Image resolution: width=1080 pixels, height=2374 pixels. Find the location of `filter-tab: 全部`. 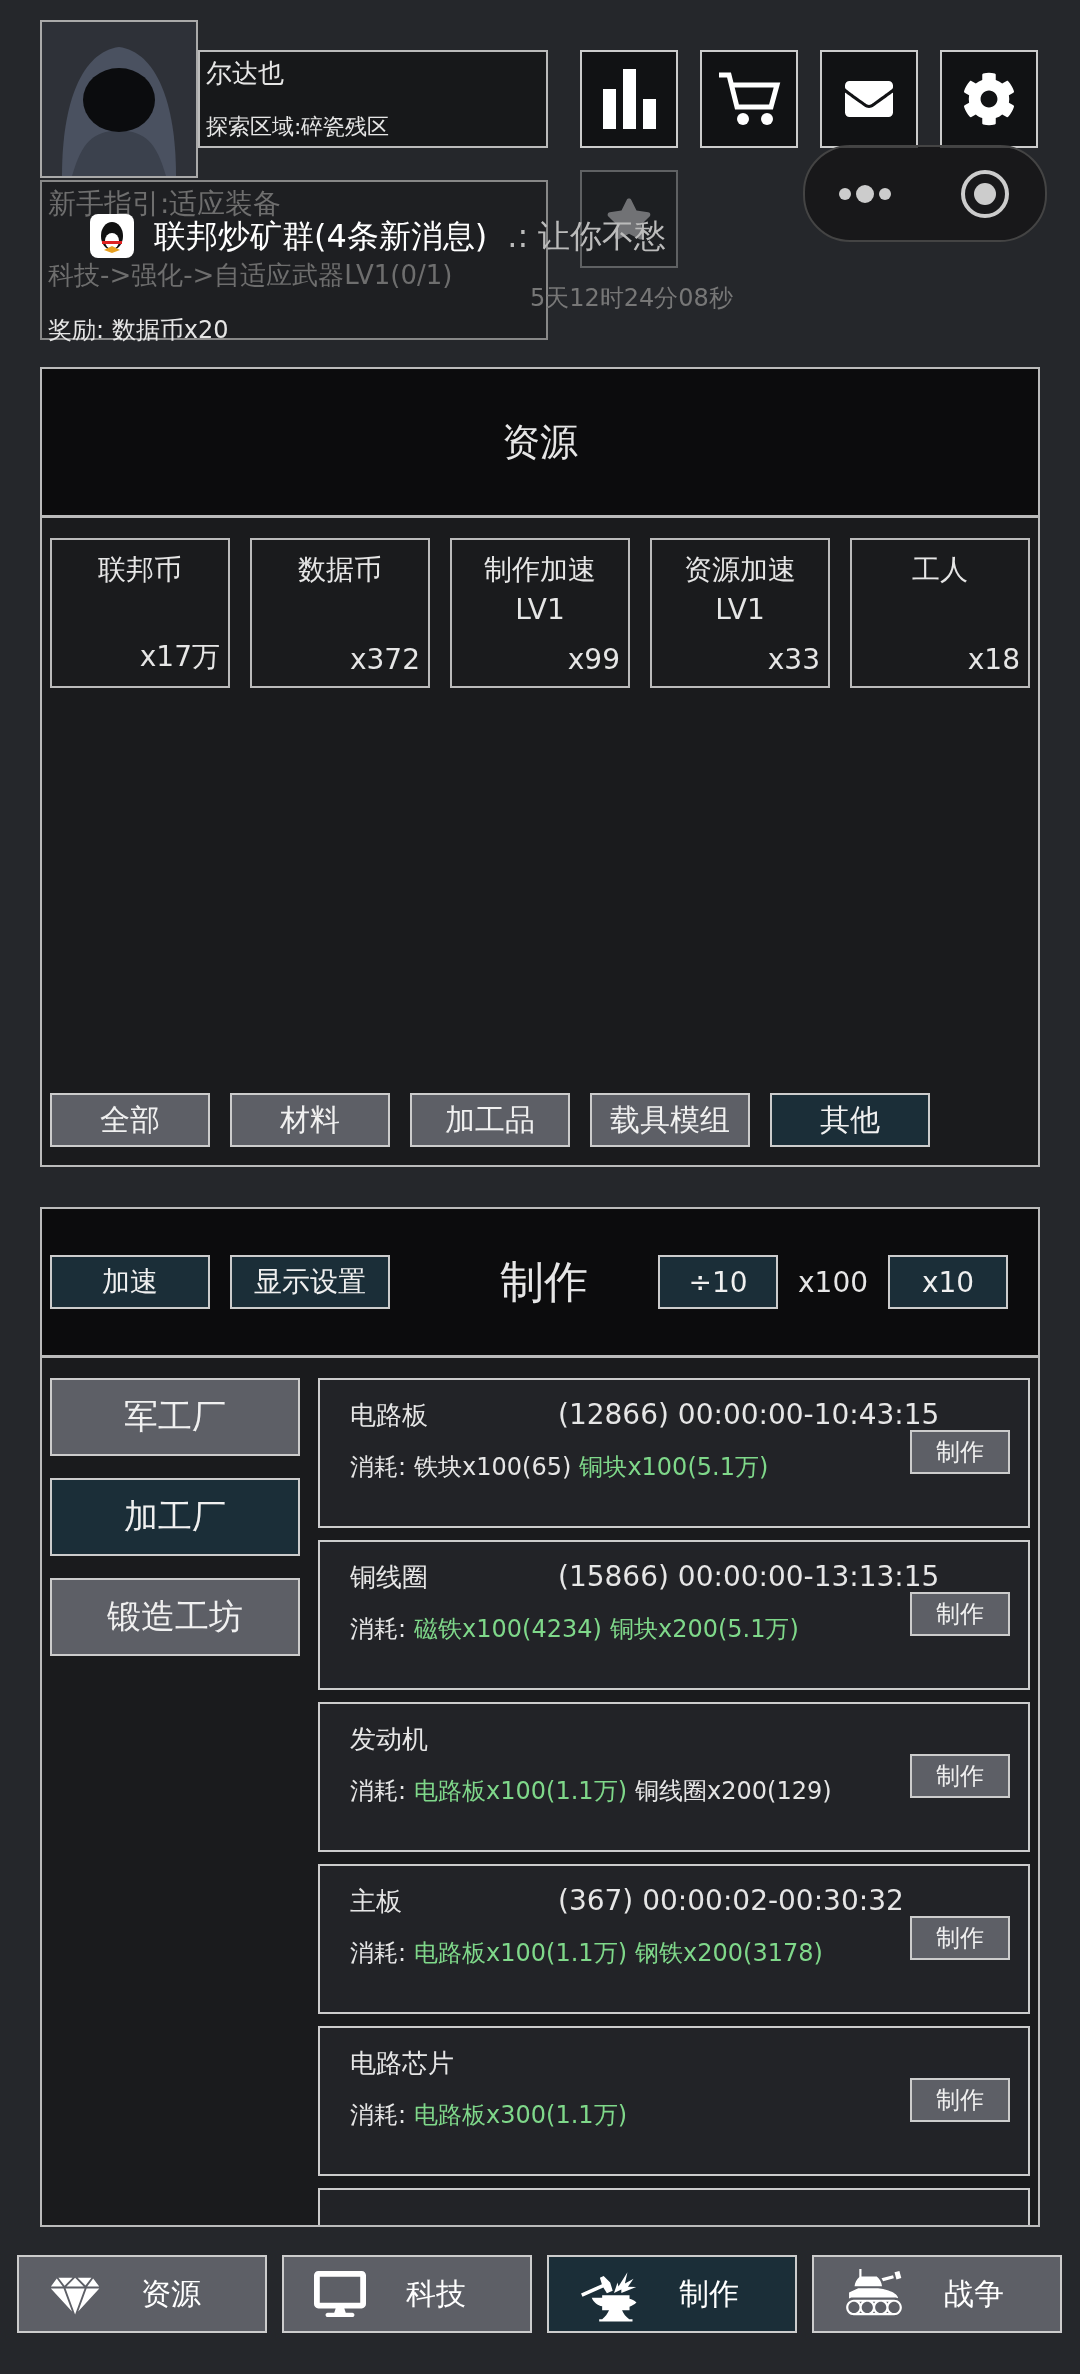

filter-tab: 全部 is located at coordinates (130, 1120).